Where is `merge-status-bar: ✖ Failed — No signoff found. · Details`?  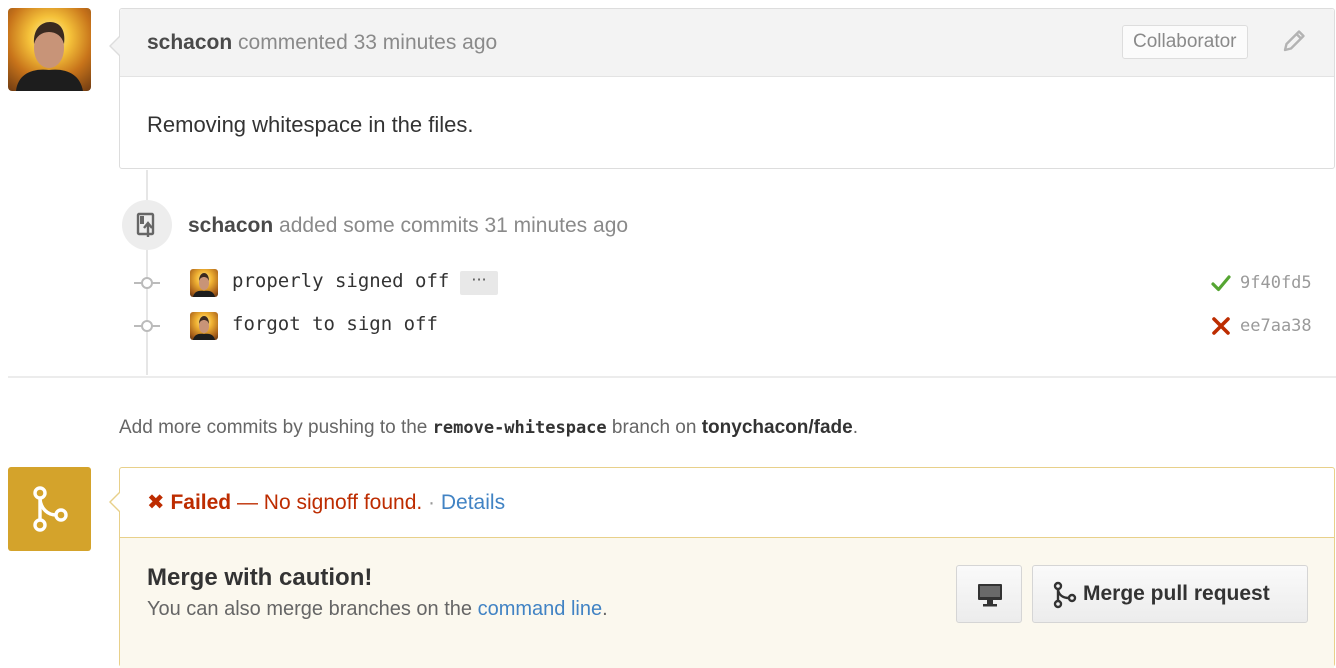
merge-status-bar: ✖ Failed — No signoff found. · Details is located at coordinates (727, 503).